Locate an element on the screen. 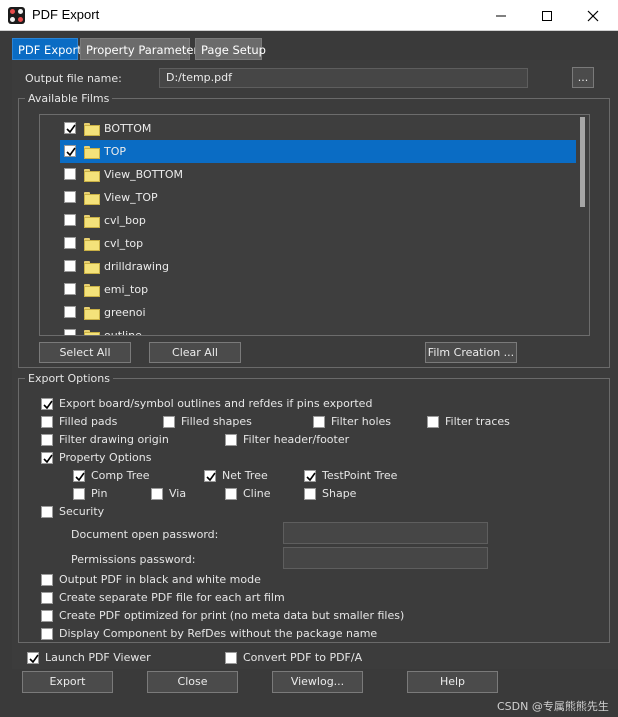  permissions-password-input is located at coordinates (385, 558).